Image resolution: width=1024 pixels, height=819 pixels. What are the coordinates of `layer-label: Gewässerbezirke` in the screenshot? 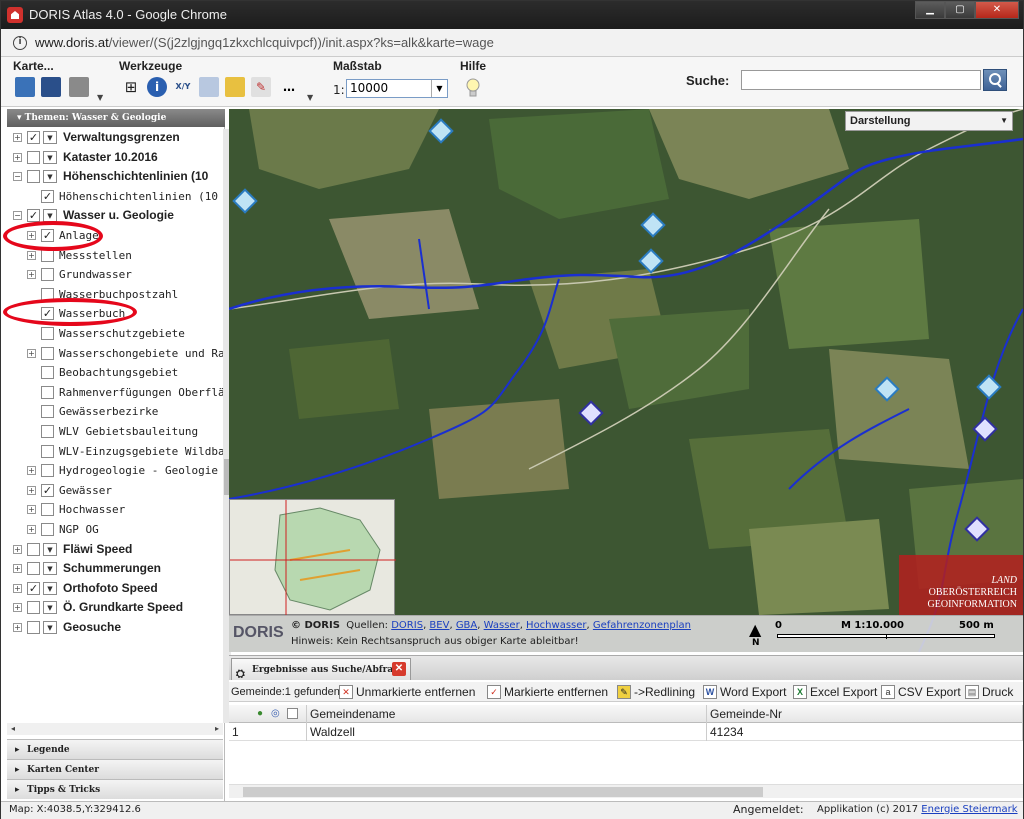 It's located at (108, 411).